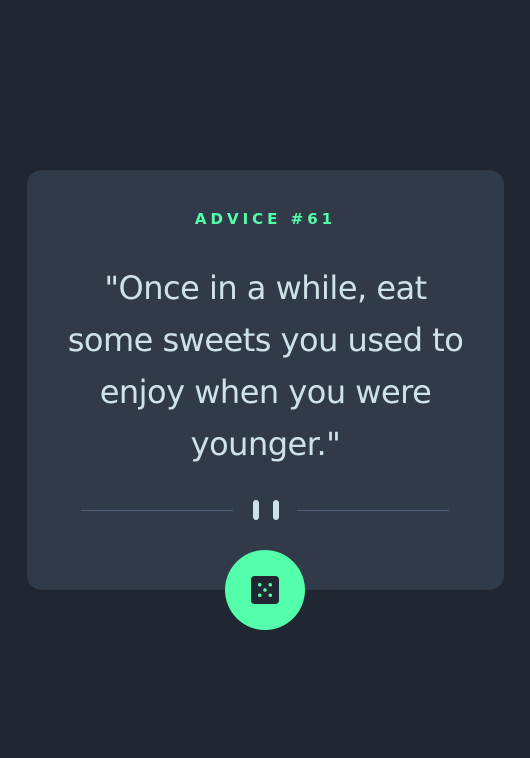  I want to click on pause-icon, so click(266, 510).